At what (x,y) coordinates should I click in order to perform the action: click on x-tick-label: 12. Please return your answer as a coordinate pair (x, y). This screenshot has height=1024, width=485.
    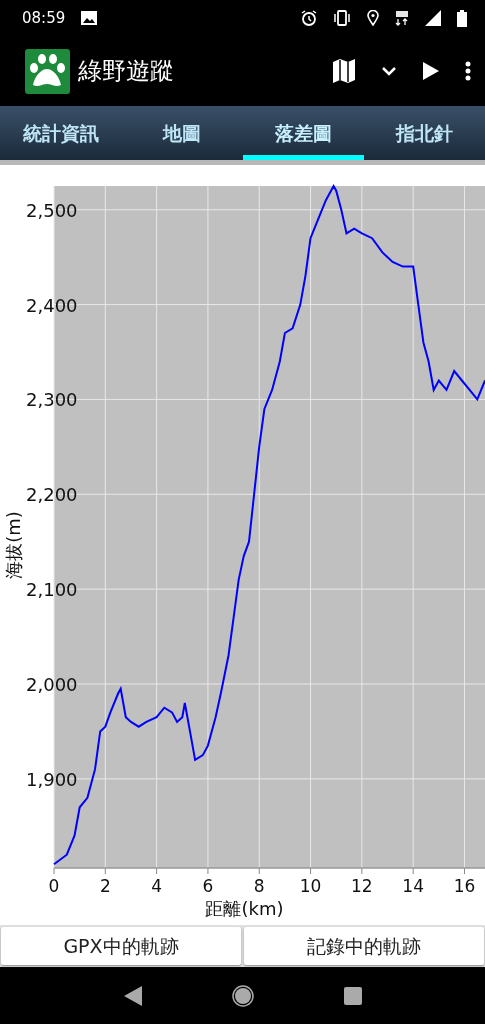
    Looking at the image, I should click on (362, 886).